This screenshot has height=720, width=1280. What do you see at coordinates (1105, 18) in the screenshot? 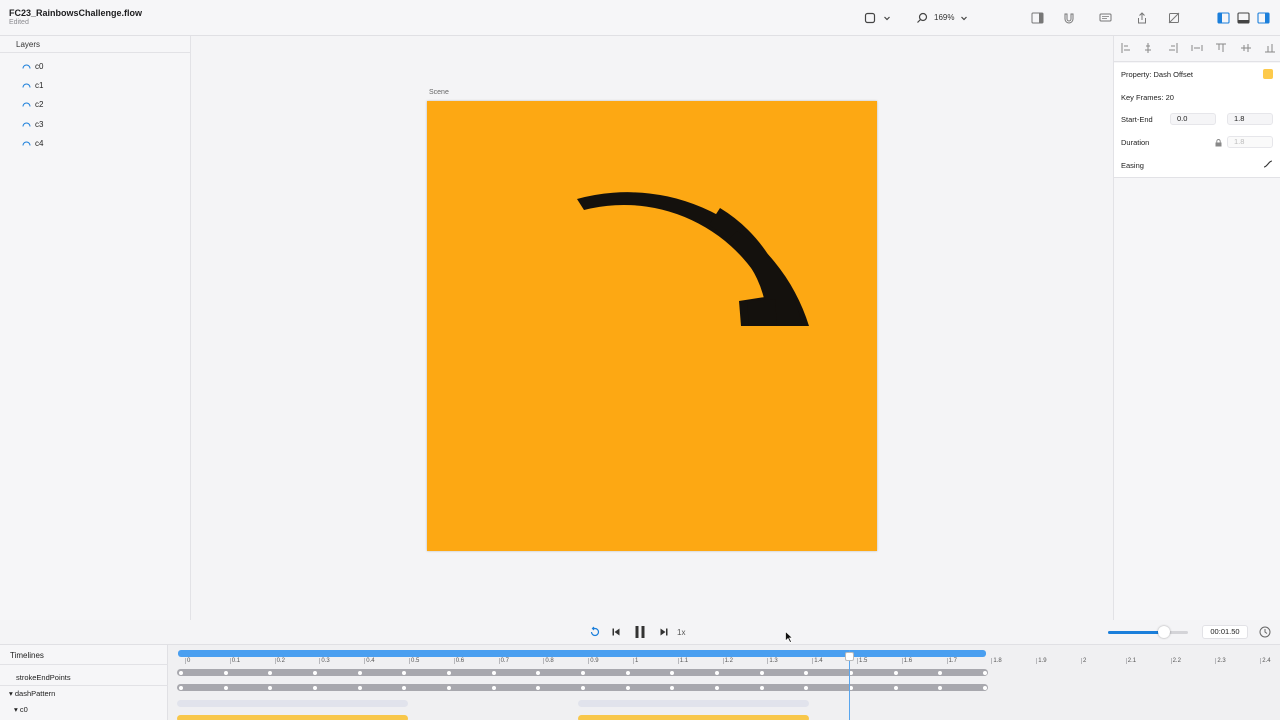
I see `comment-icon` at bounding box center [1105, 18].